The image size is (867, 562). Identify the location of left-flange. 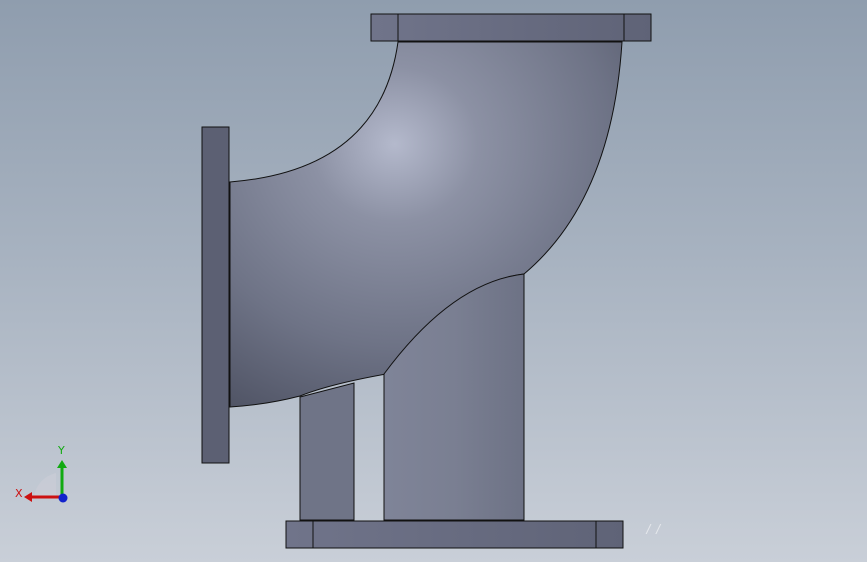
(215, 295).